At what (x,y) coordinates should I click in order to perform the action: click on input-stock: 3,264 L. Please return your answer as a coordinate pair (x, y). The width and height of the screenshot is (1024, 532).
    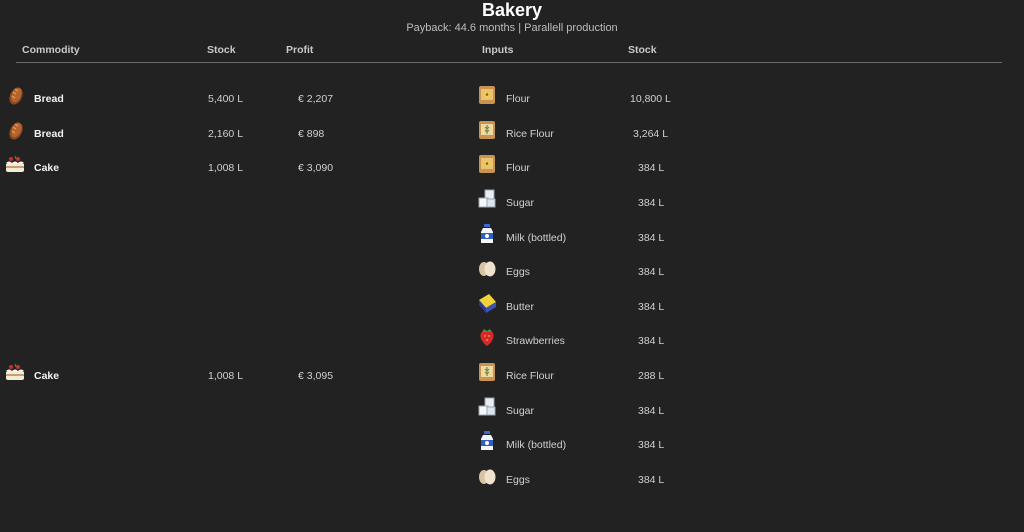
    Looking at the image, I should click on (651, 134).